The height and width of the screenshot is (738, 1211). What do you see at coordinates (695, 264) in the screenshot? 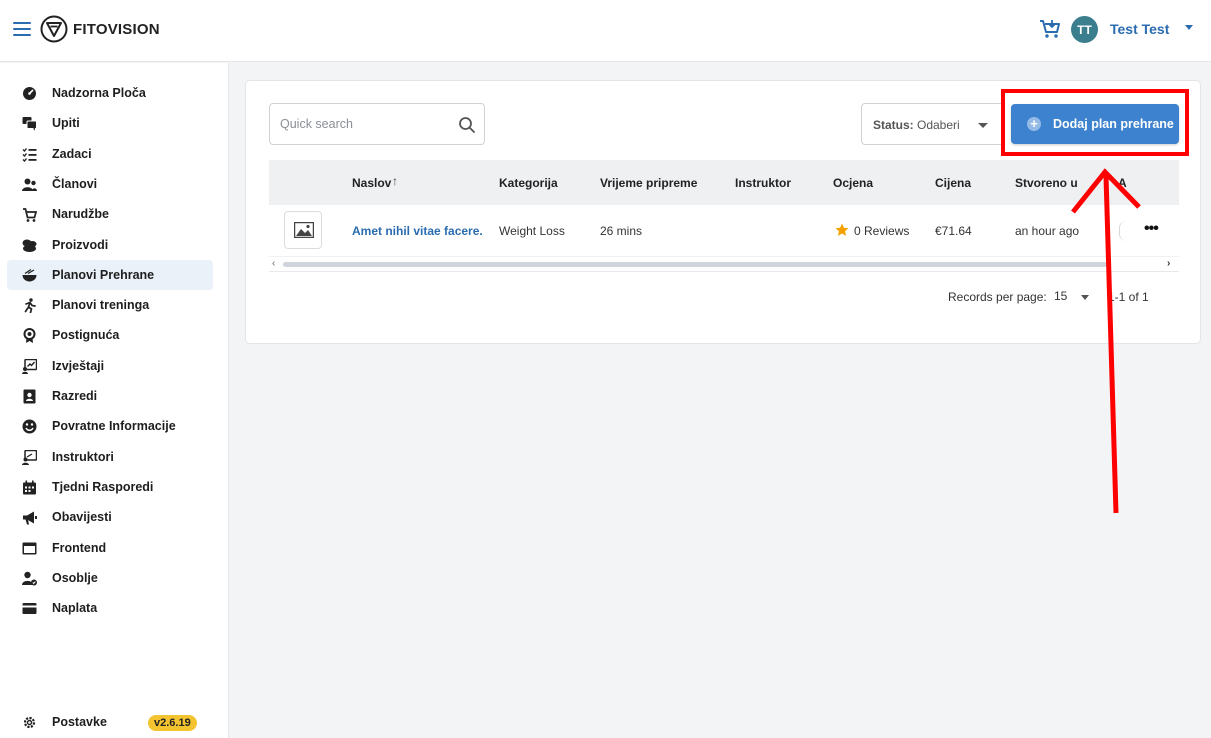
I see `scrollbar-thumb` at bounding box center [695, 264].